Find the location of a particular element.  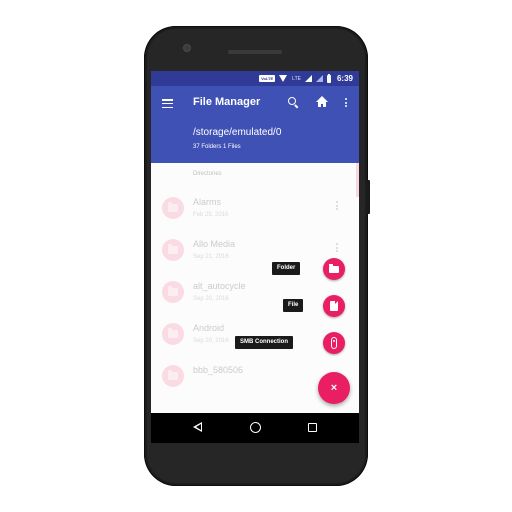

status-bar: VoLTE LTE 6:39 is located at coordinates (255, 78).